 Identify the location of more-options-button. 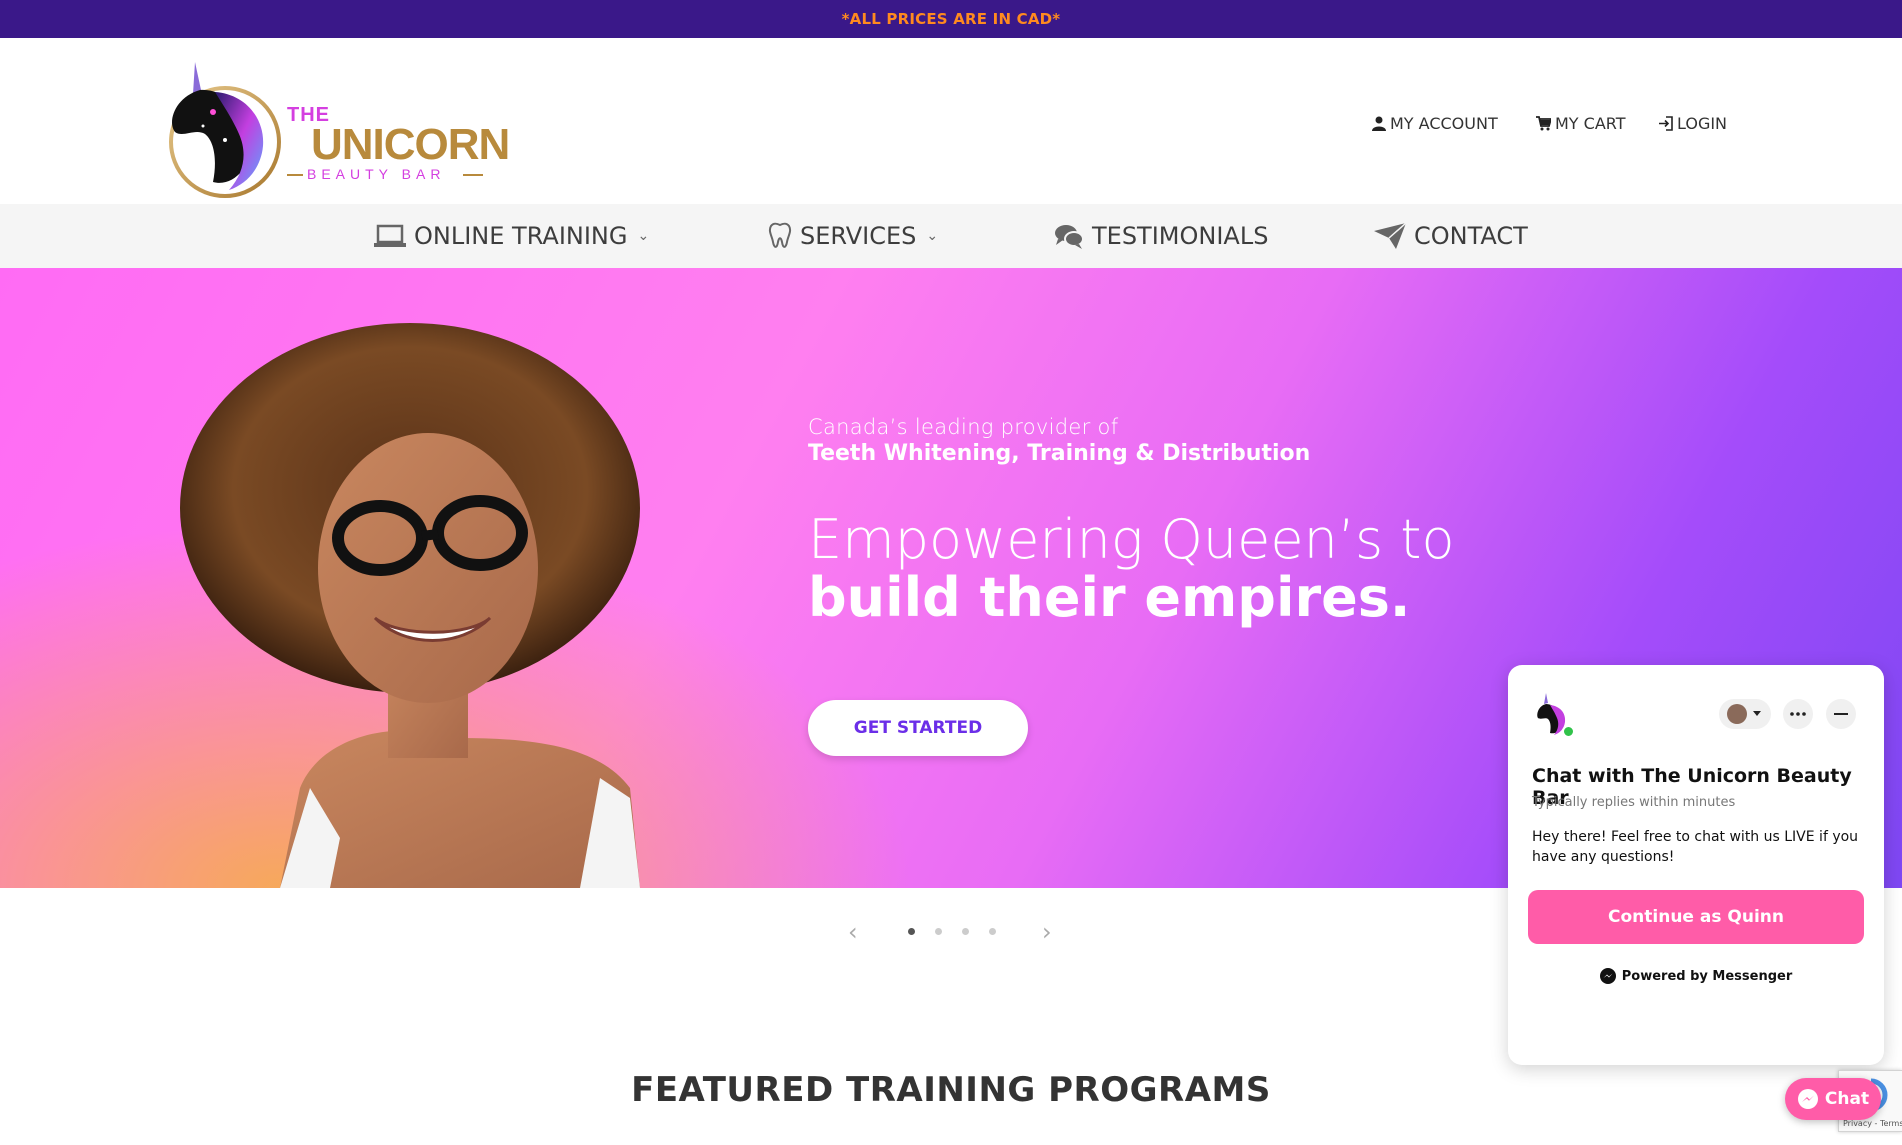
(1798, 714).